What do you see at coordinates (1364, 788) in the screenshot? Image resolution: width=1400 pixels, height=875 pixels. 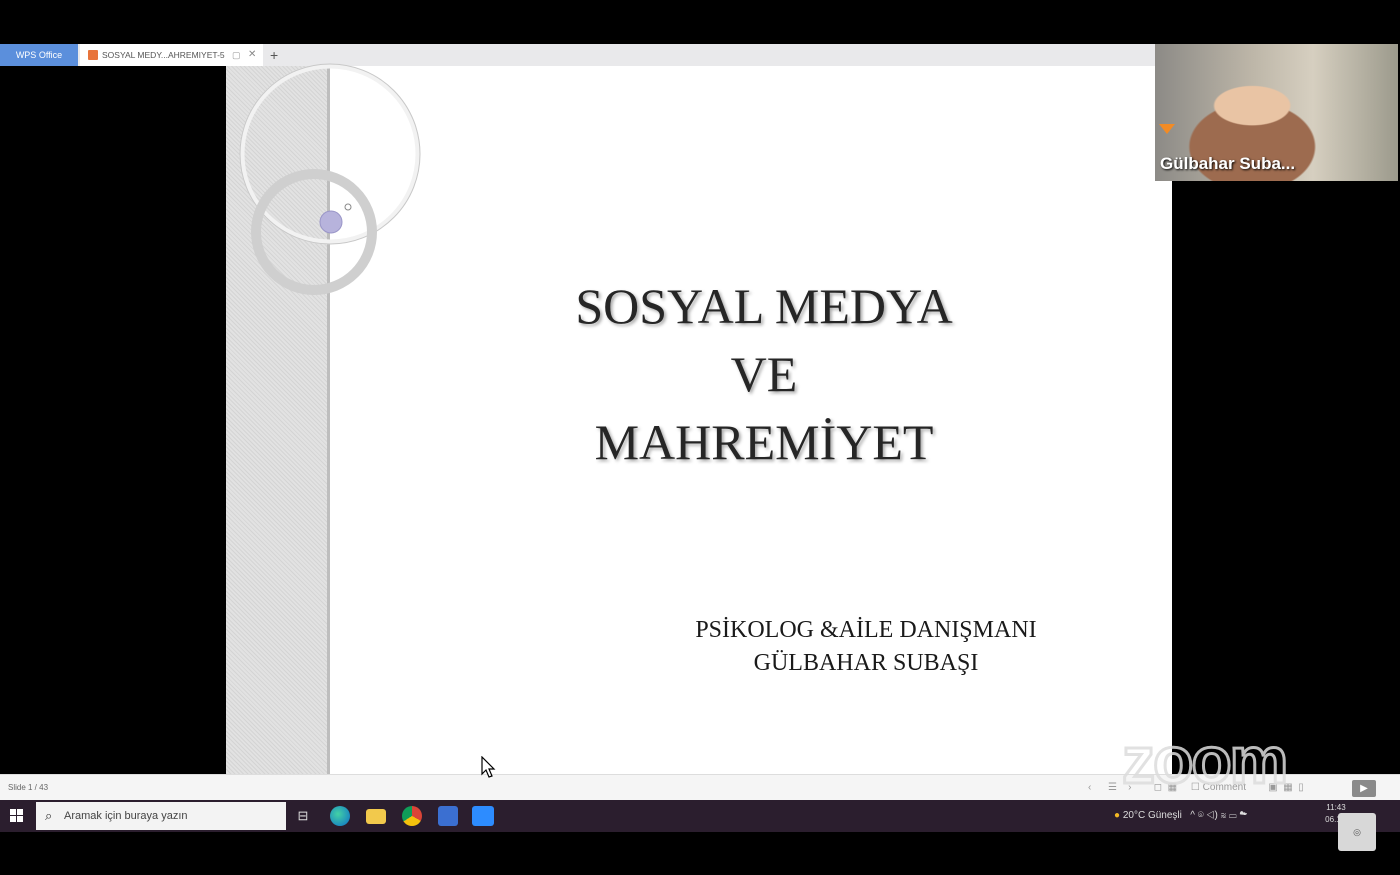 I see `play-slideshow-button: ▶` at bounding box center [1364, 788].